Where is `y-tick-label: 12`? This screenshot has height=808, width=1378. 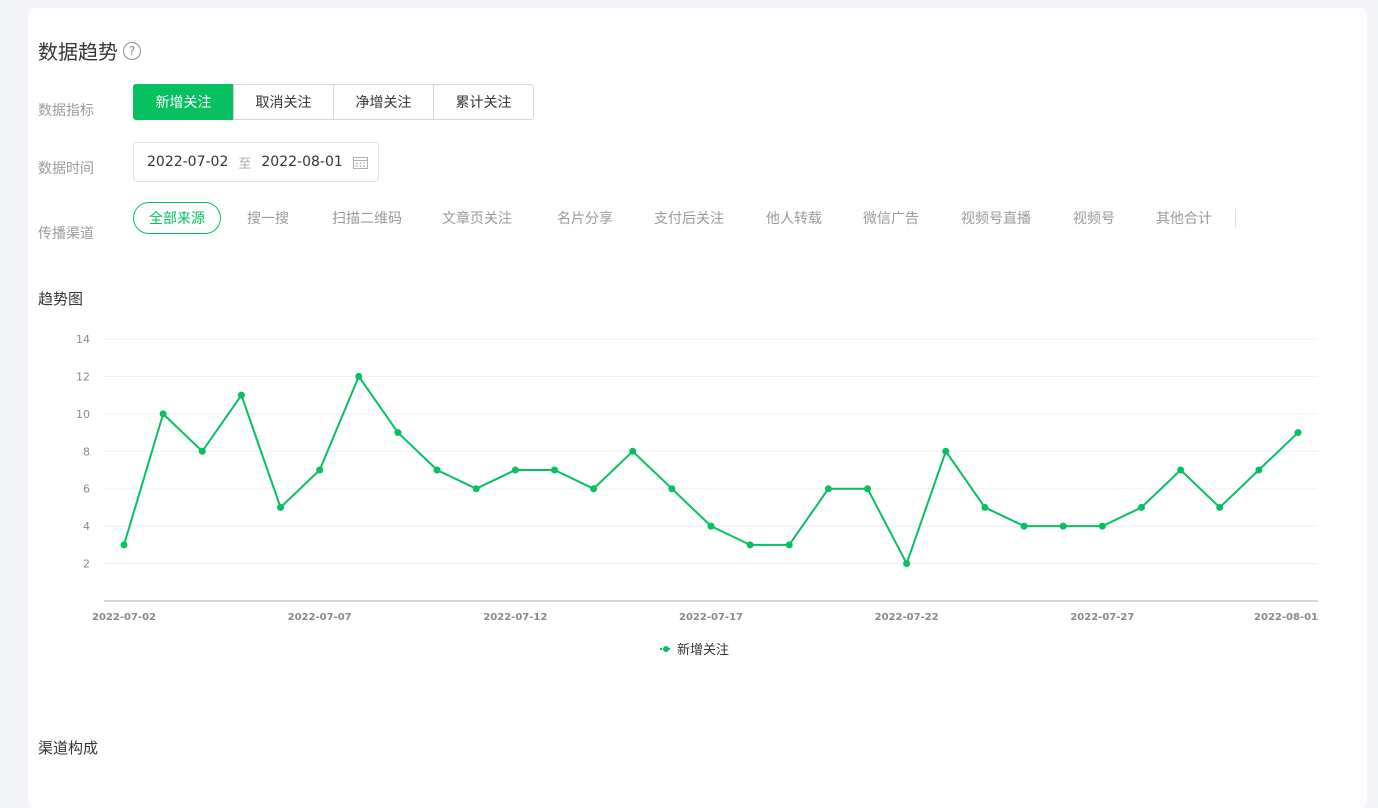
y-tick-label: 12 is located at coordinates (83, 376).